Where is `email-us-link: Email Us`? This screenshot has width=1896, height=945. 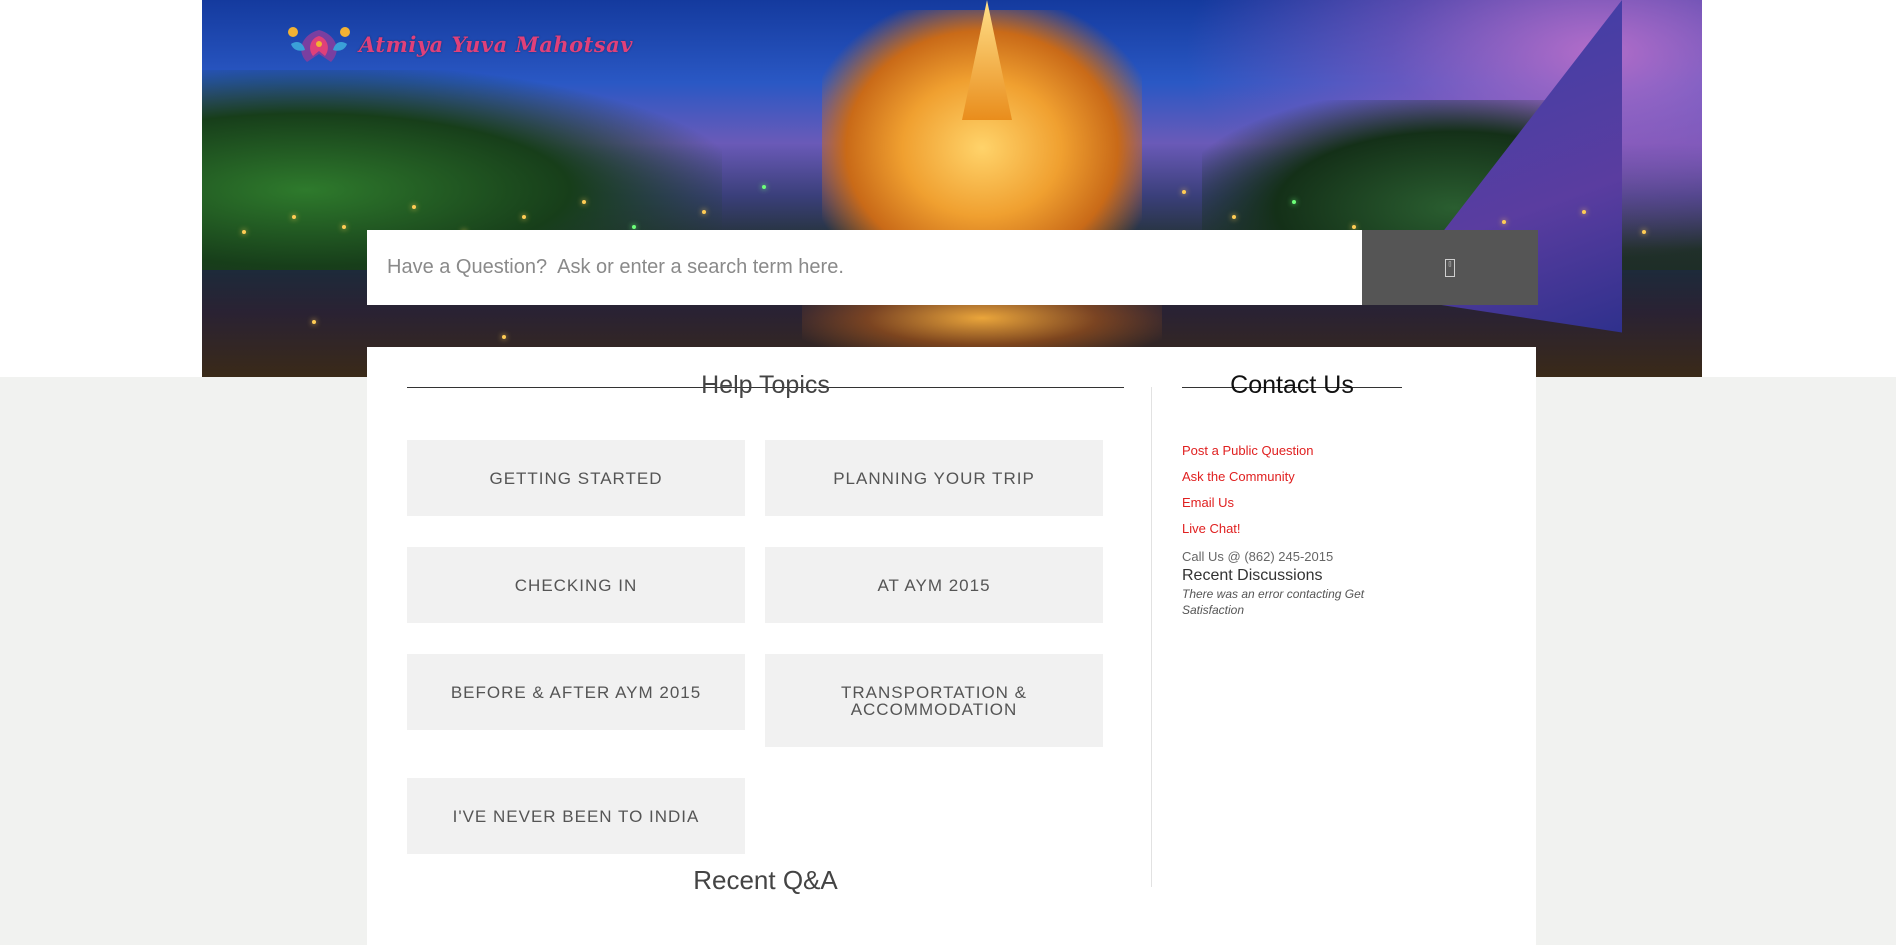
email-us-link: Email Us is located at coordinates (1248, 508).